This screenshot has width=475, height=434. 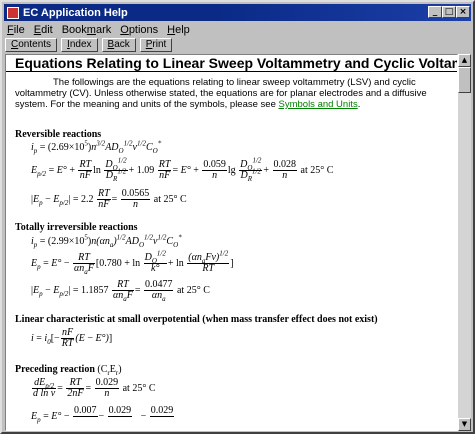 I want to click on section-irreversible: Totally irreversible reactions, so click(x=76, y=227).